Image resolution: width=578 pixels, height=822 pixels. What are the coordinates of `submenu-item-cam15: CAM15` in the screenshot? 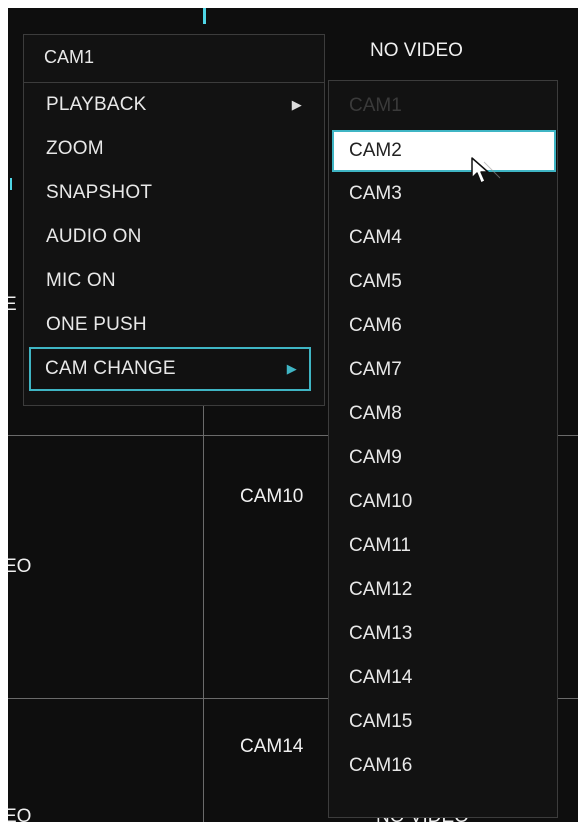 It's located at (449, 723).